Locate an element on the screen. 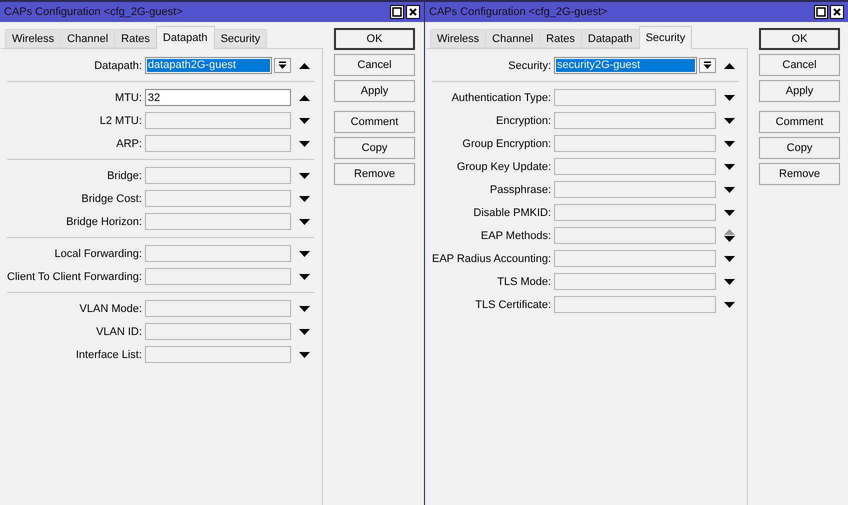 This screenshot has width=848, height=505. field-label: ARP: is located at coordinates (128, 144).